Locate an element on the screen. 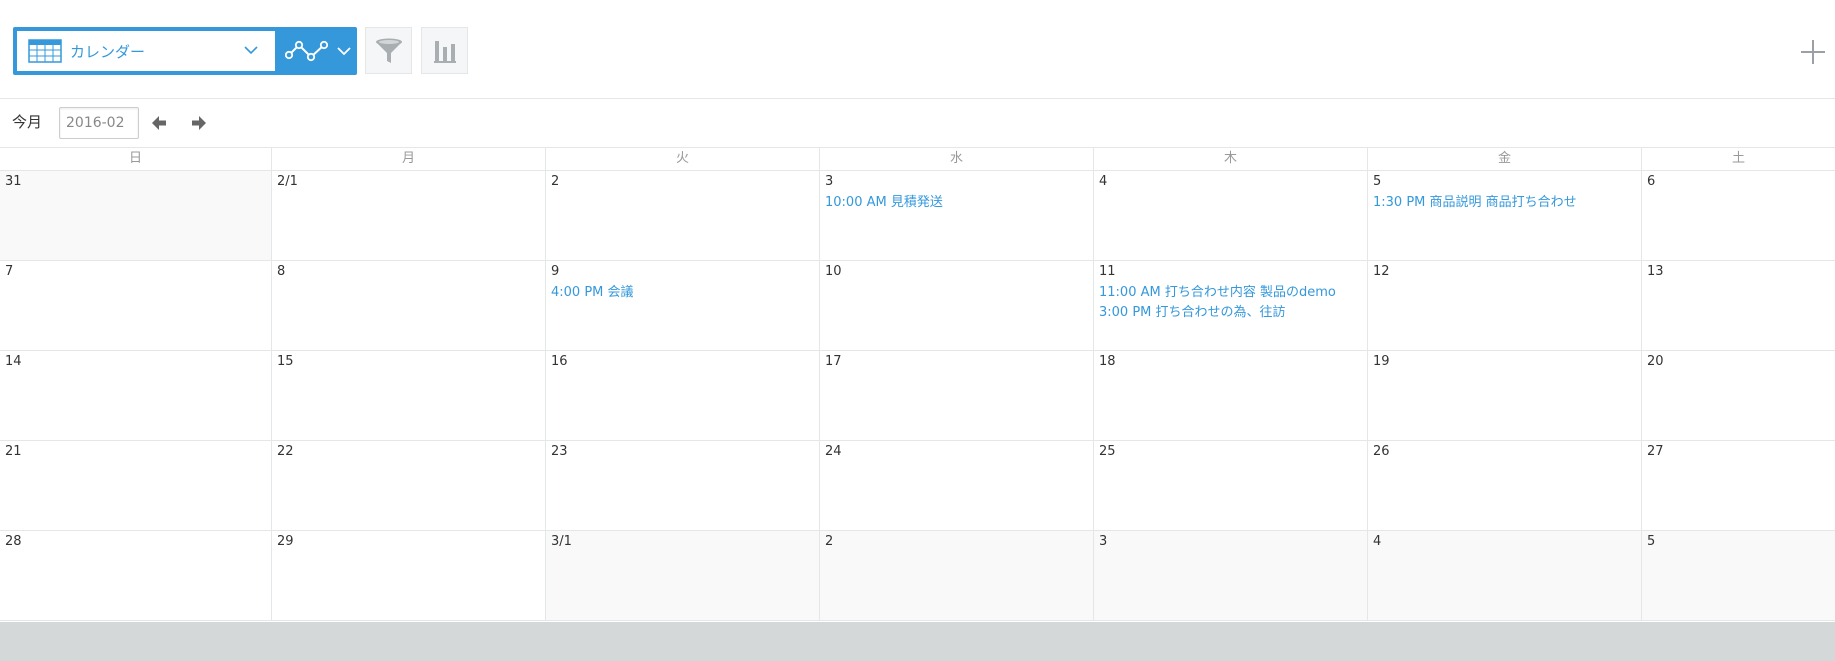 The image size is (1835, 661). calendar-event: 4:00 PM 会議 is located at coordinates (683, 293).